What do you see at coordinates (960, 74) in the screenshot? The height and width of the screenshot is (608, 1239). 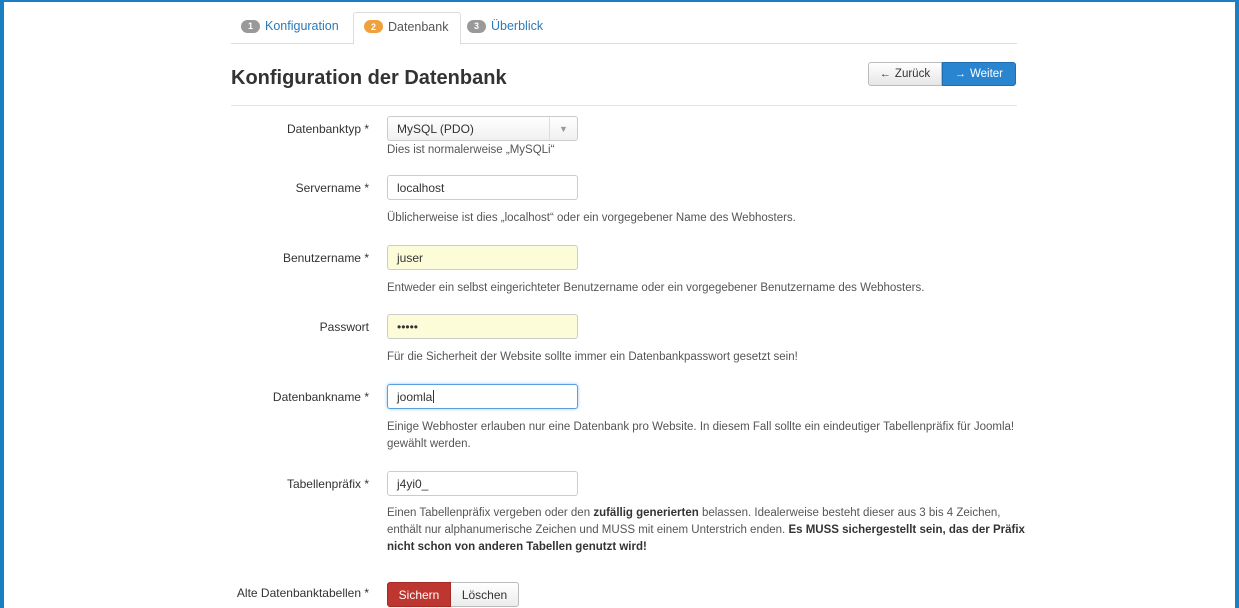 I see `arrow-right-icon: →` at bounding box center [960, 74].